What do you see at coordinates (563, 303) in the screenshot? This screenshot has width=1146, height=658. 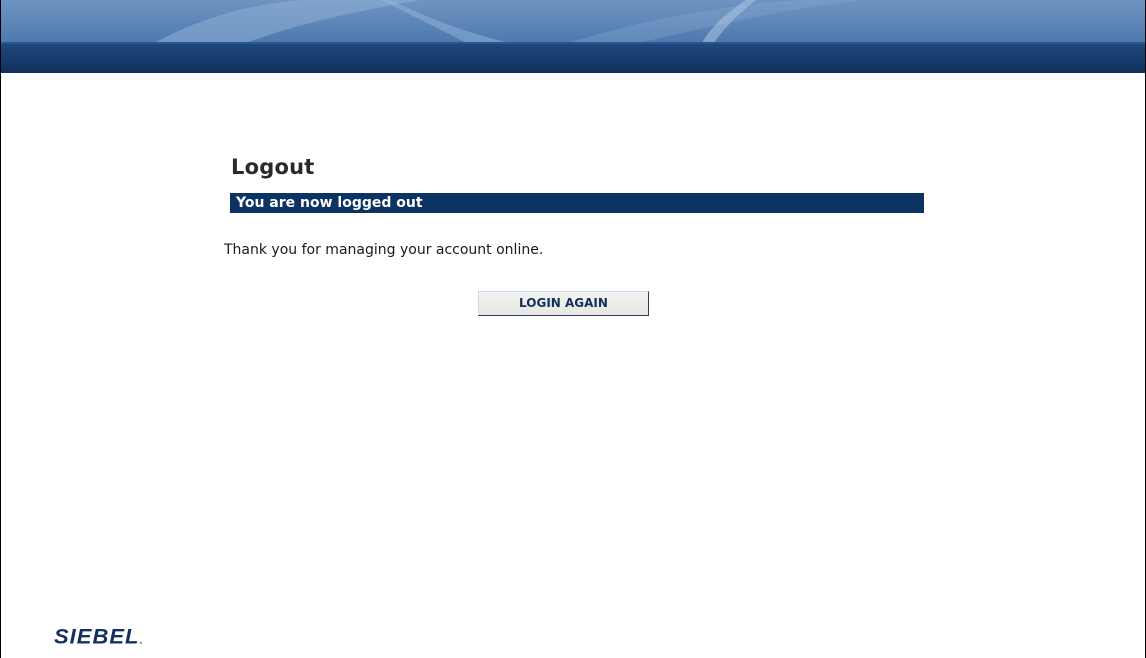 I see `login-again-button: LOGIN AGAIN` at bounding box center [563, 303].